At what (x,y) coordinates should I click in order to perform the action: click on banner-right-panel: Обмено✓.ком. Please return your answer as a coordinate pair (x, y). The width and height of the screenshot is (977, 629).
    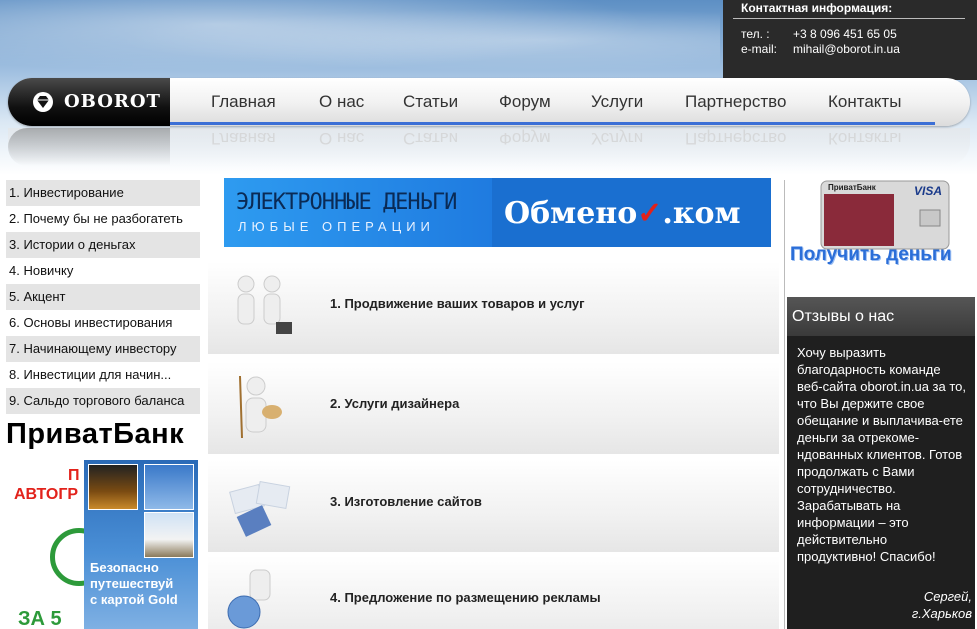
    Looking at the image, I should click on (631, 212).